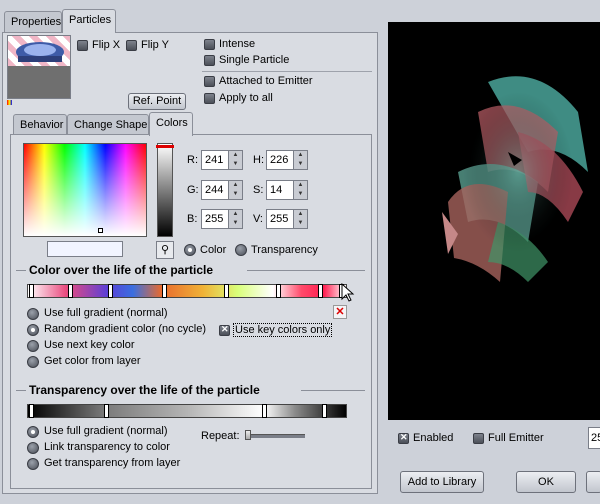 This screenshot has height=504, width=600. Describe the element at coordinates (131, 45) in the screenshot. I see `flip-y-checkbox` at that location.